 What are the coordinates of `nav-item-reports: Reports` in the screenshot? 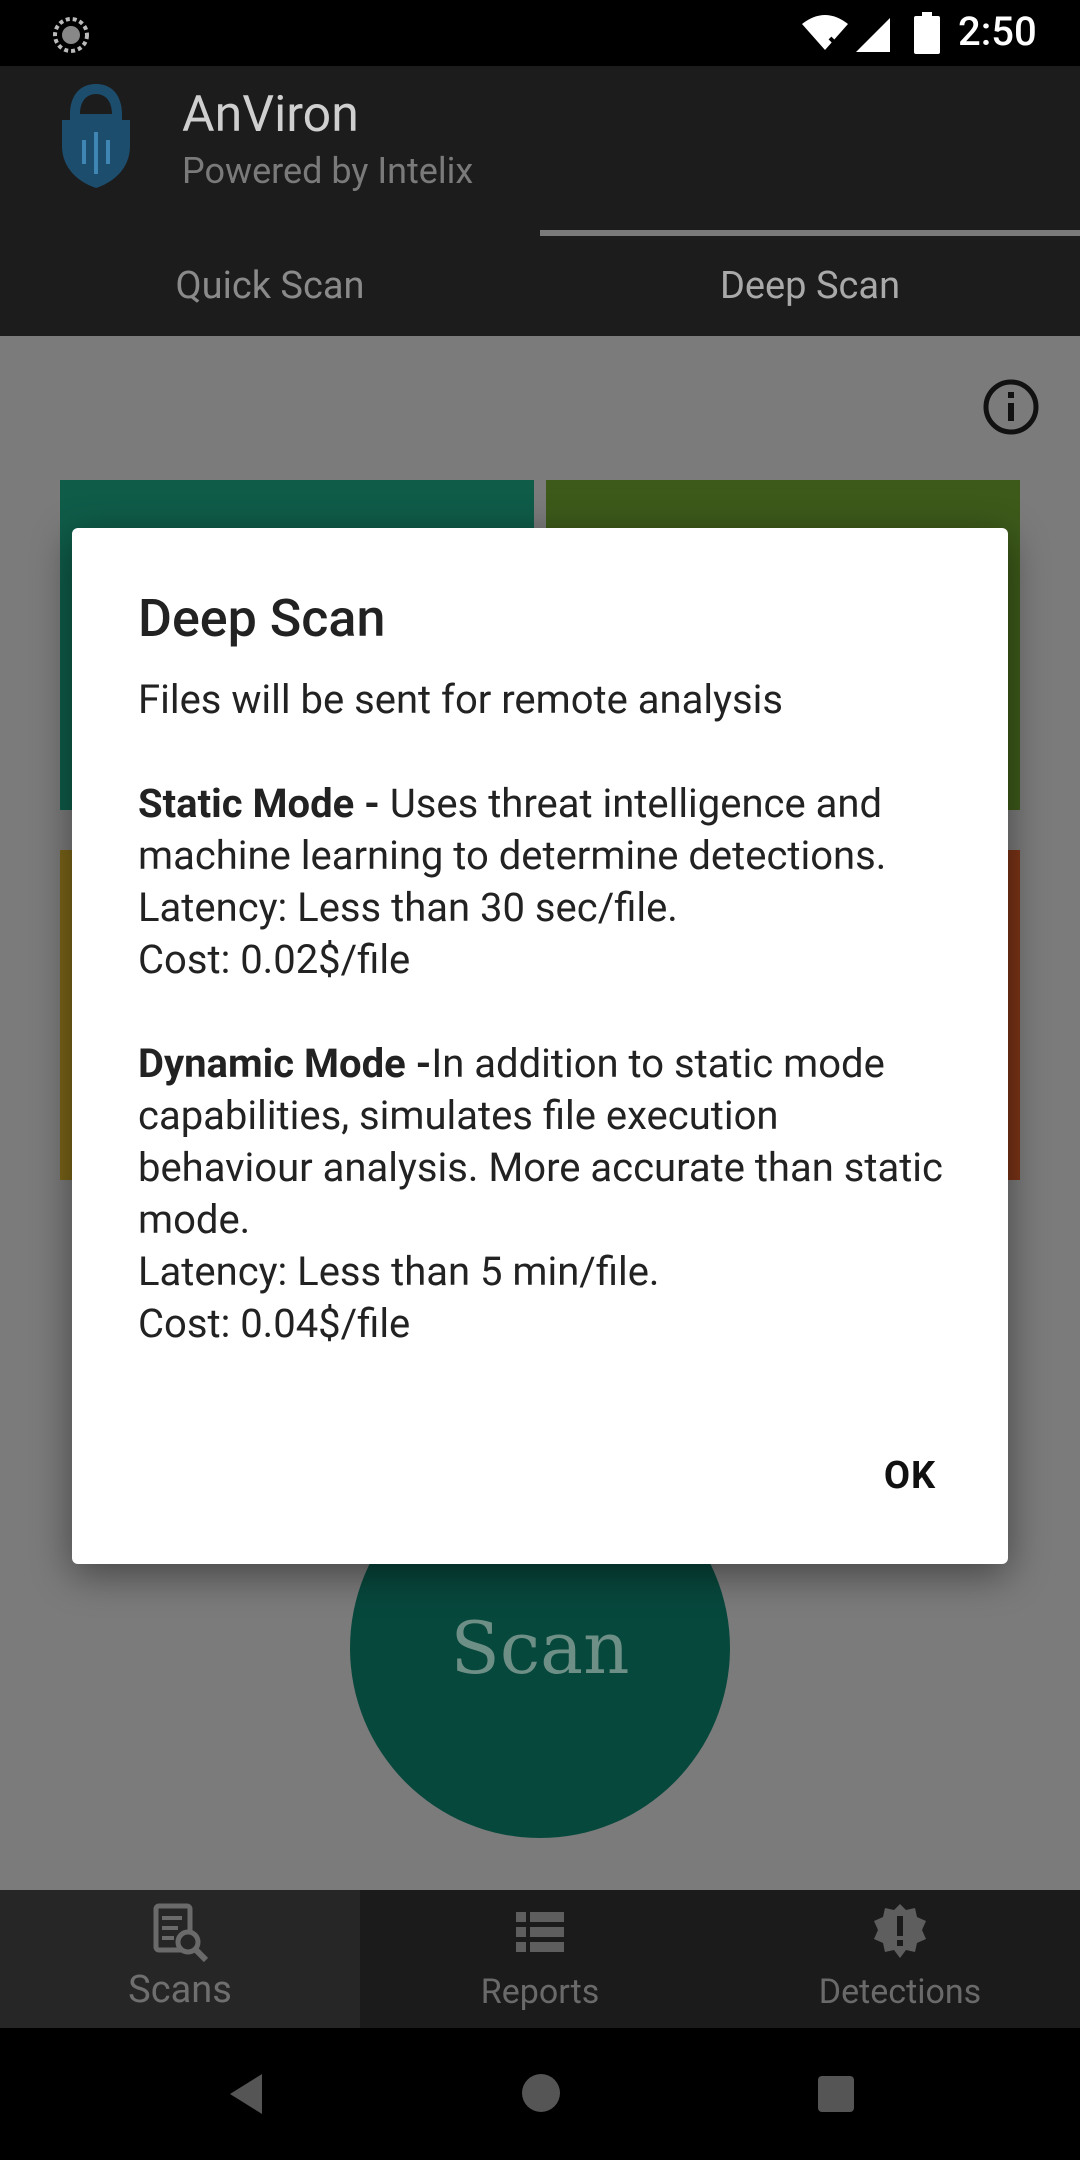 It's located at (540, 1959).